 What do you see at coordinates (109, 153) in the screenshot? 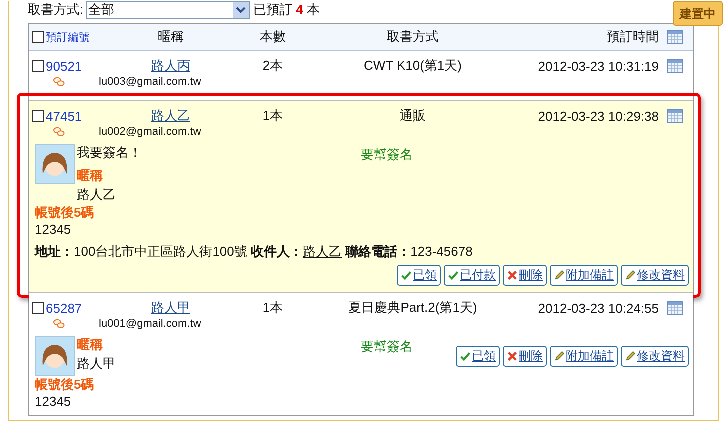
I see `message-text: 我要簽名！` at bounding box center [109, 153].